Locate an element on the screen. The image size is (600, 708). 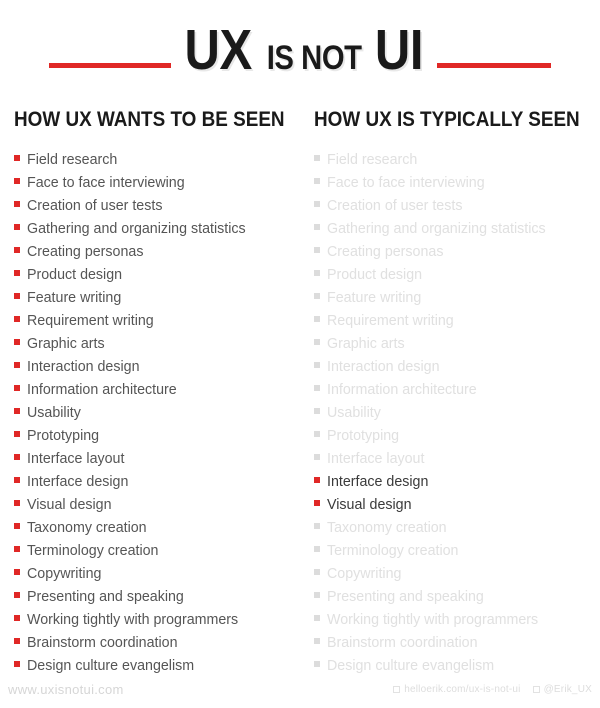
list-item-label: Taxonomy creation is located at coordinates (87, 527).